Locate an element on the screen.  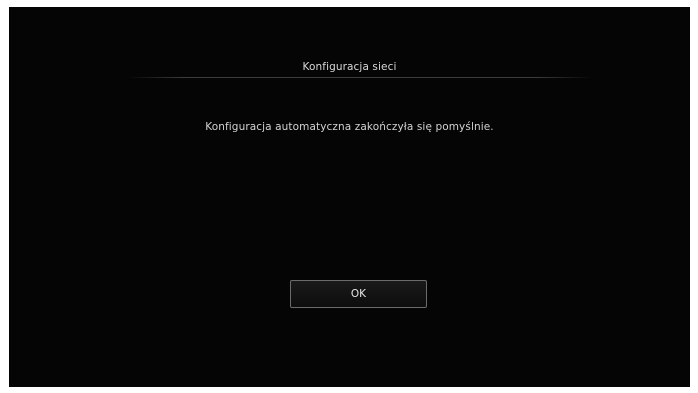
dialog-title: Konfiguracja sieci is located at coordinates (349, 67).